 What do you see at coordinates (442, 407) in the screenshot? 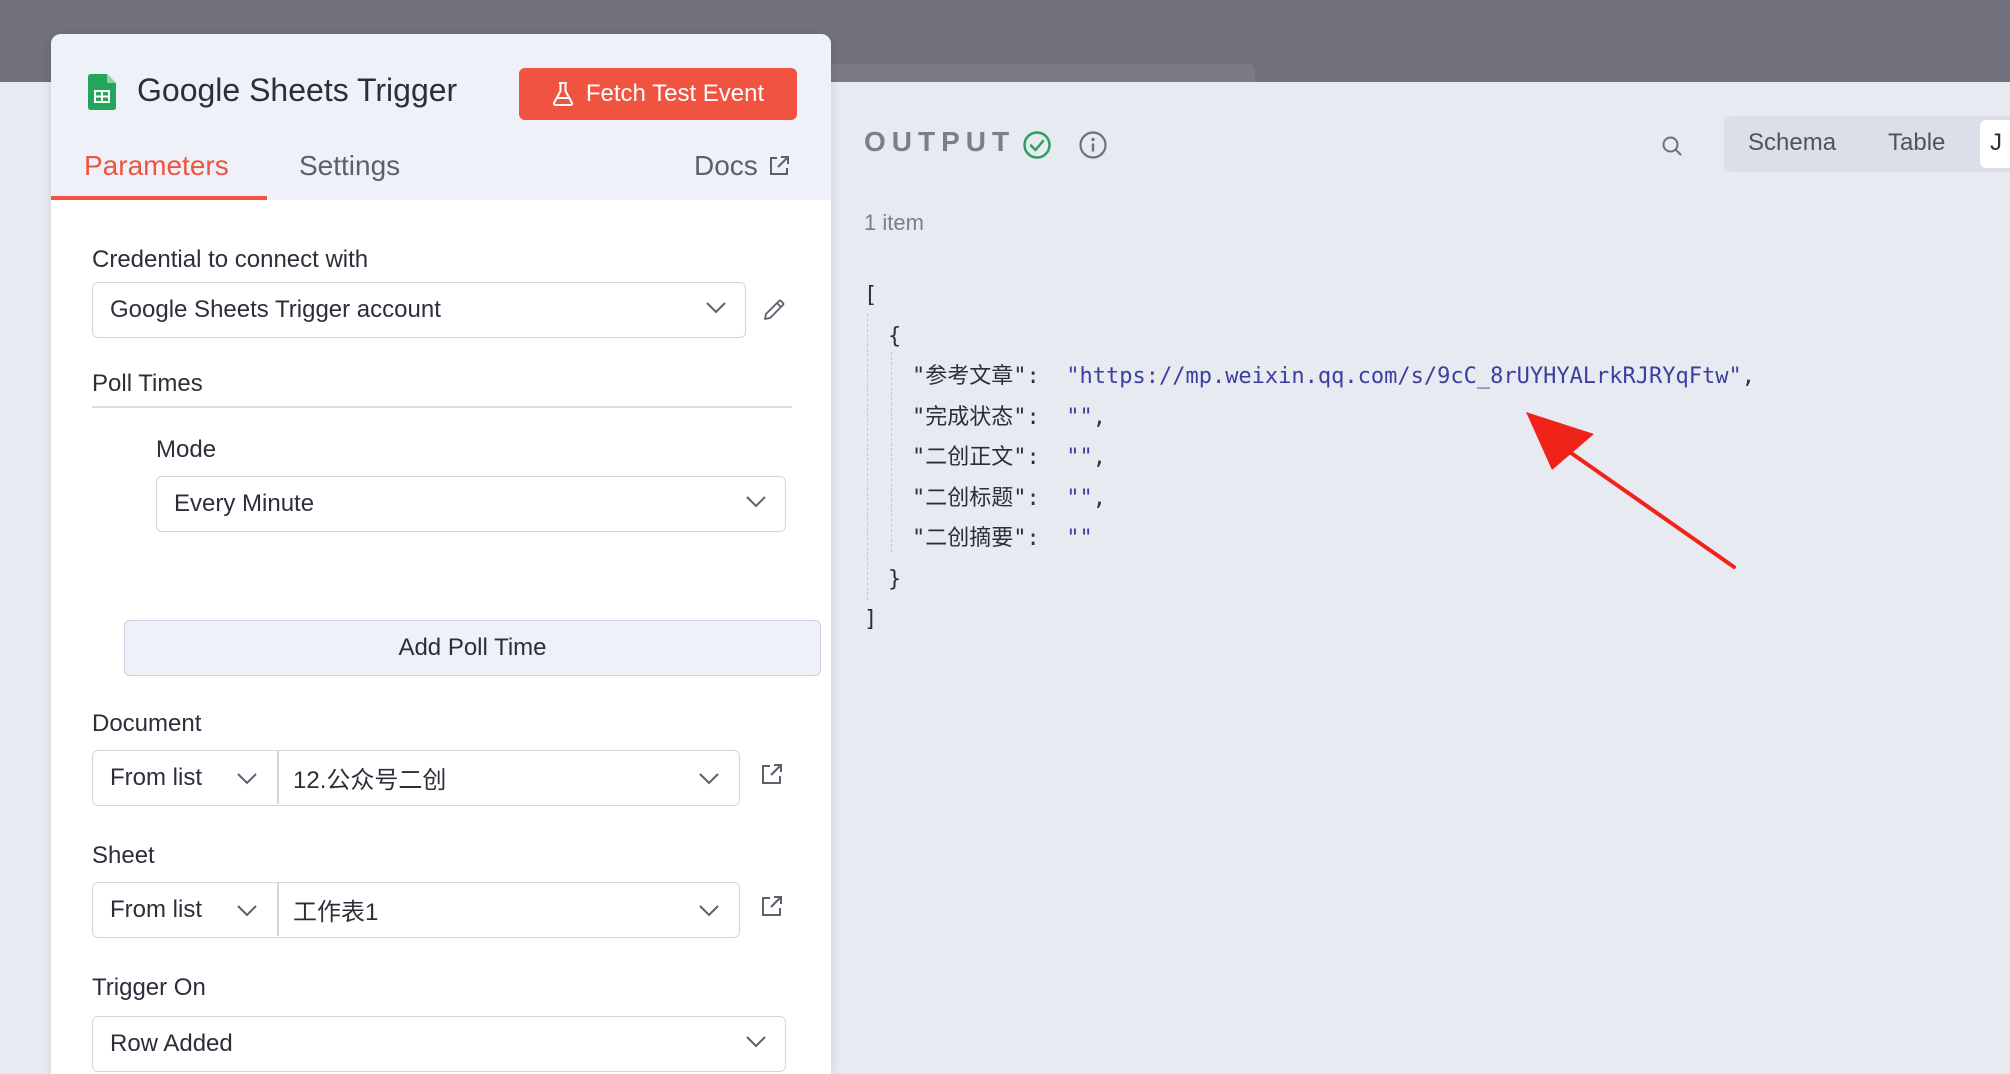
I see `poll-times-divider` at bounding box center [442, 407].